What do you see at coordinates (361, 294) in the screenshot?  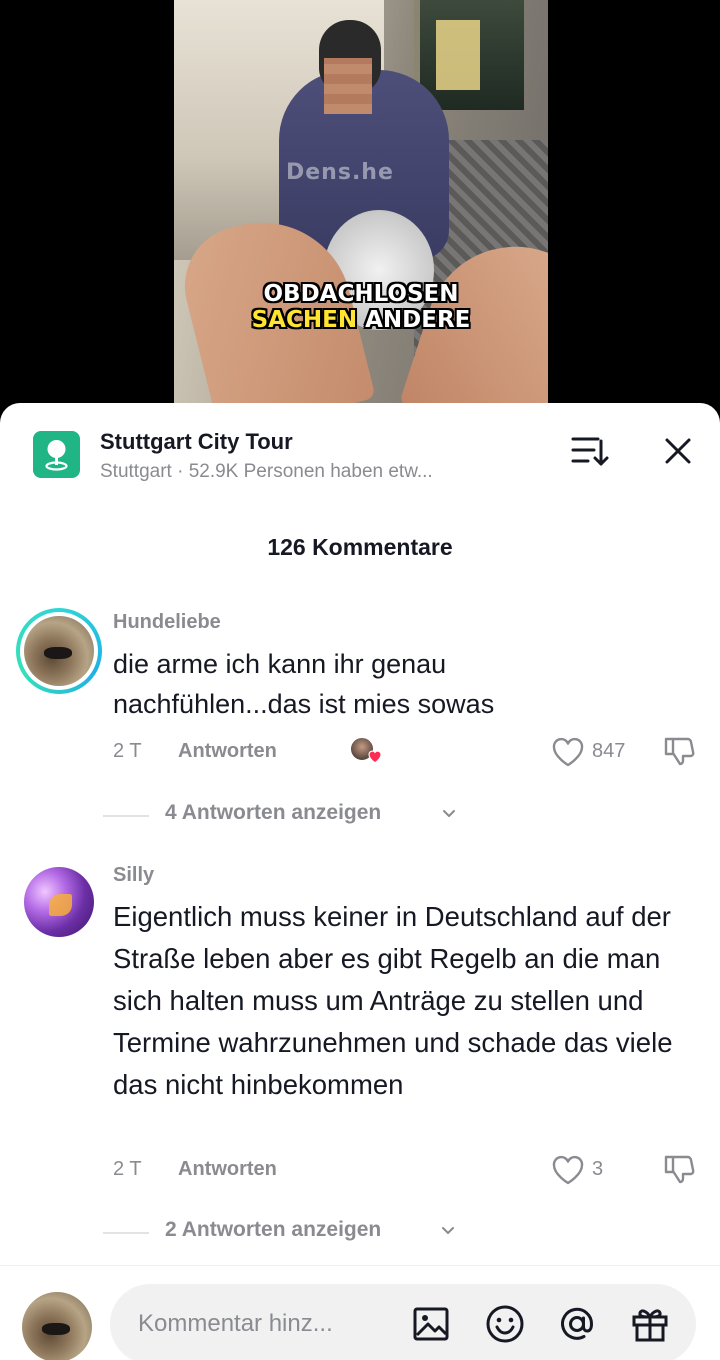 I see `video-caption-line1: OBDACHLOSEN` at bounding box center [361, 294].